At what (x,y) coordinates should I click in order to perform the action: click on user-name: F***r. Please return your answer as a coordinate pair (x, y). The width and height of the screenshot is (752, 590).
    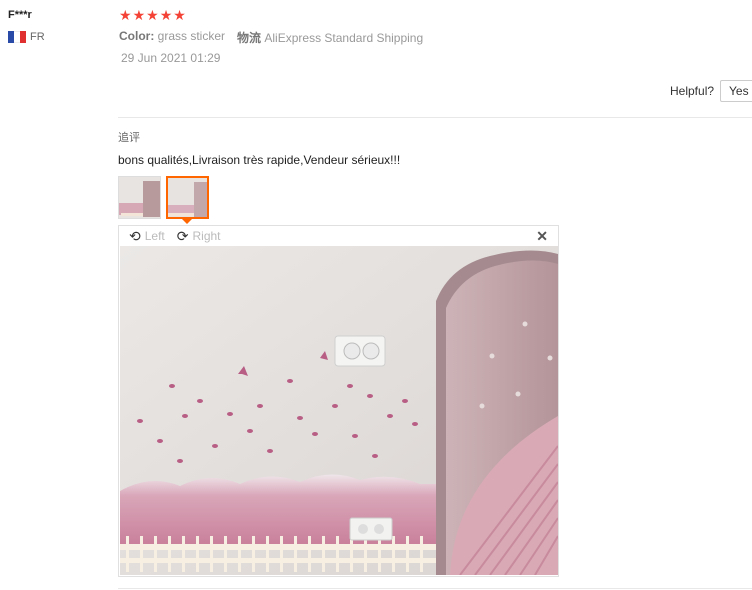
    Looking at the image, I should click on (20, 15).